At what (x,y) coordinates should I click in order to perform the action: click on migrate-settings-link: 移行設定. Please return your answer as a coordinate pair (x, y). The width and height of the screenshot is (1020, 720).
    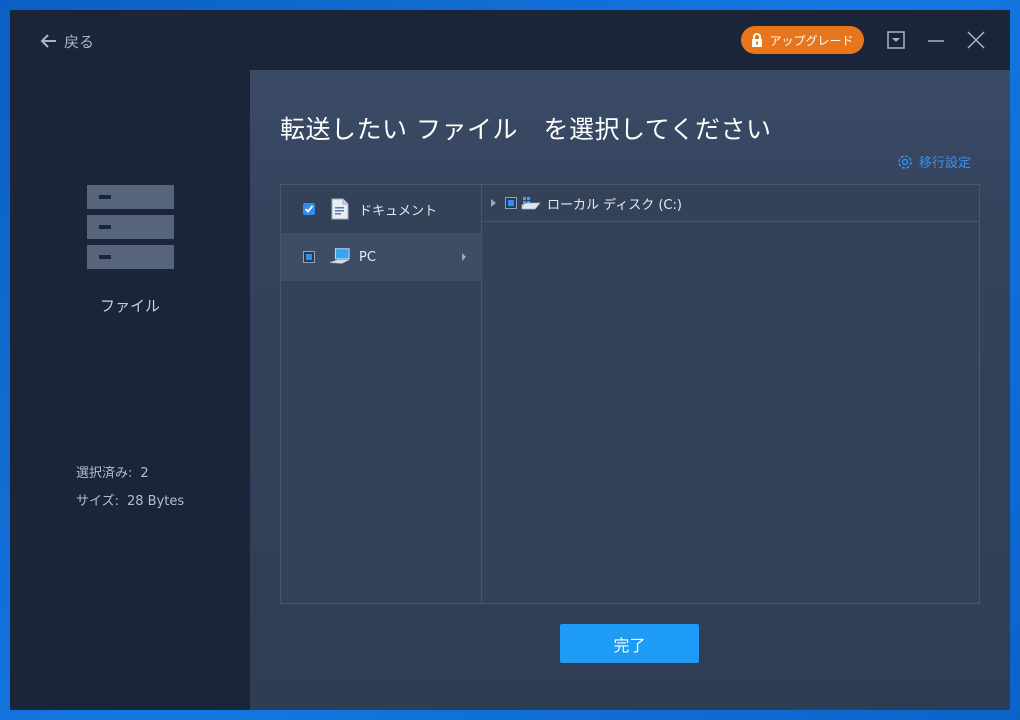
    Looking at the image, I should click on (933, 161).